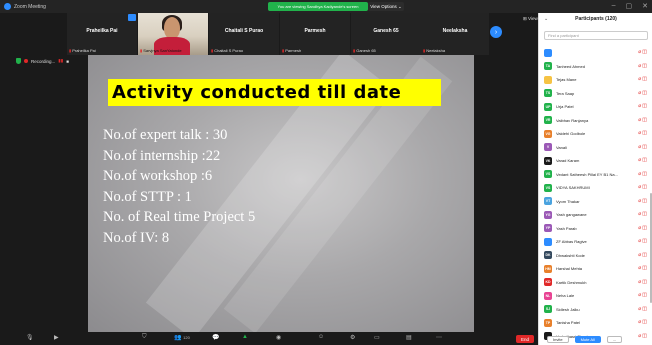 The width and height of the screenshot is (652, 345). What do you see at coordinates (597, 310) in the screenshot?
I see `participant-row: SJ Sidlesh Jalku ⌀◫` at bounding box center [597, 310].